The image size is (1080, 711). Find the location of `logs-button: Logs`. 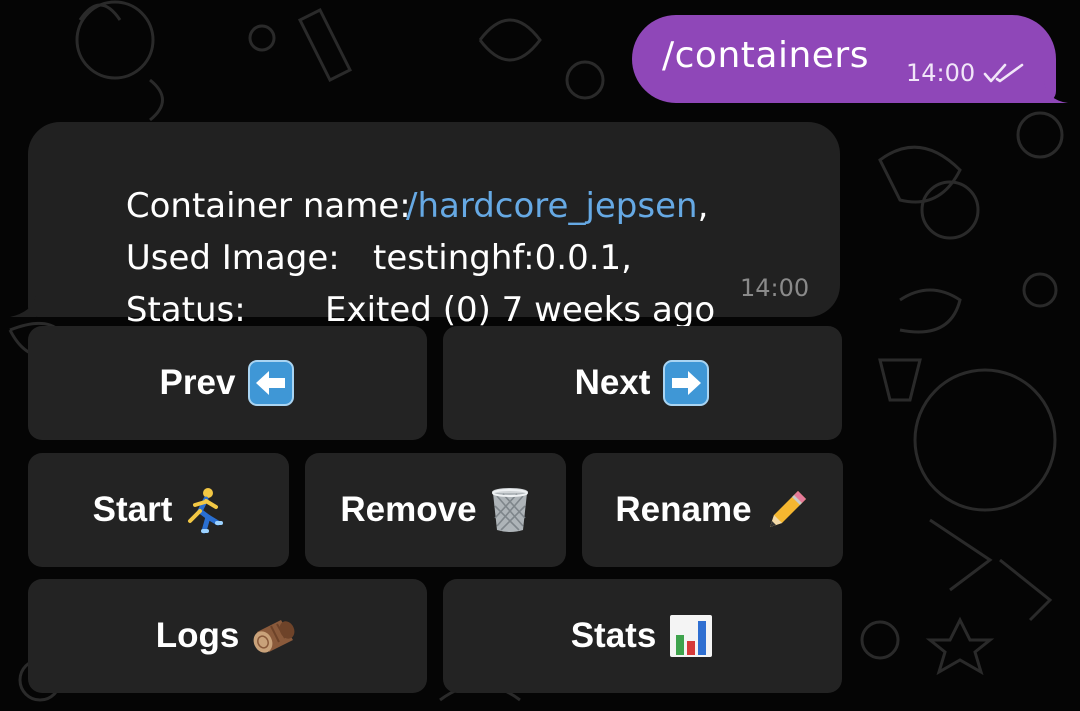

logs-button: Logs is located at coordinates (227, 636).